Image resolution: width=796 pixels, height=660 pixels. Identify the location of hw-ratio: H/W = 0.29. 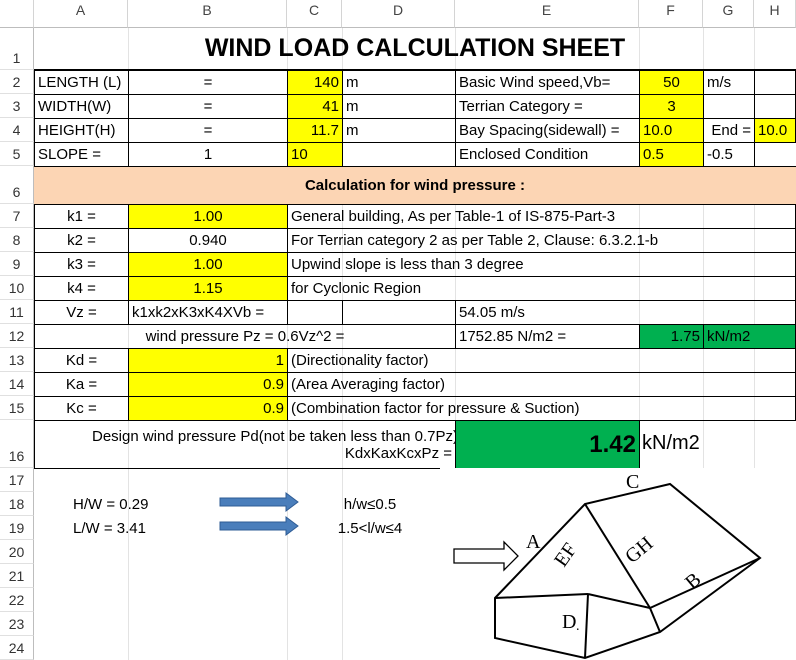
(140, 504).